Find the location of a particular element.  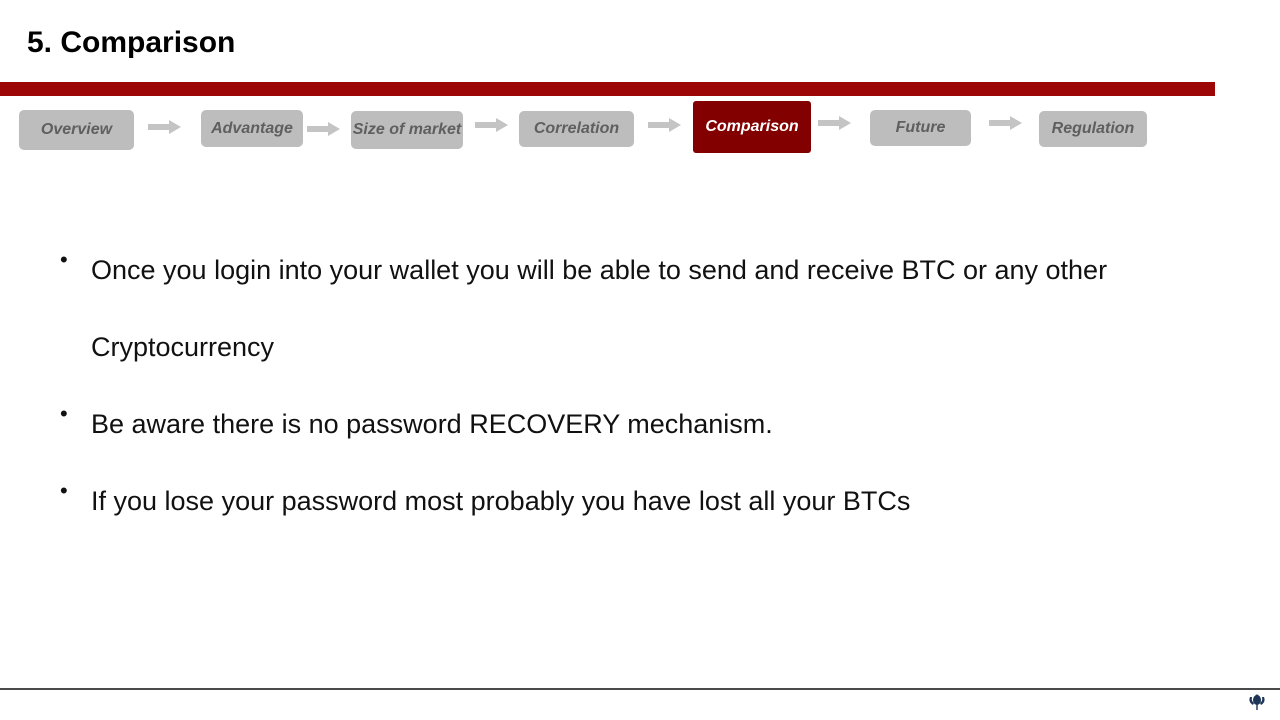

nav-step-correlation: Correlation is located at coordinates (576, 129).